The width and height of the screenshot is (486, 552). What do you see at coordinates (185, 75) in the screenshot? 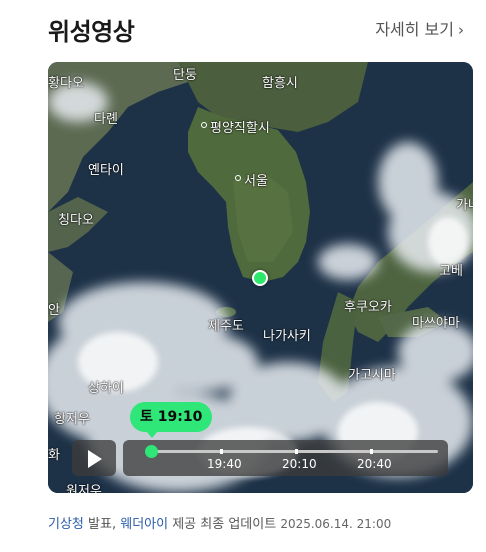
I see `place-label: 단둥` at bounding box center [185, 75].